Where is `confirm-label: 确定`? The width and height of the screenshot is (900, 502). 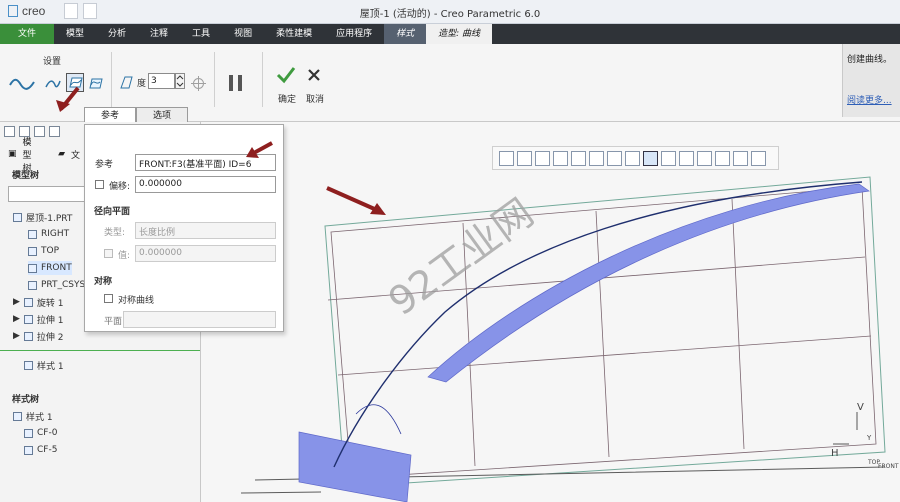
confirm-label: 确定 is located at coordinates (287, 98).